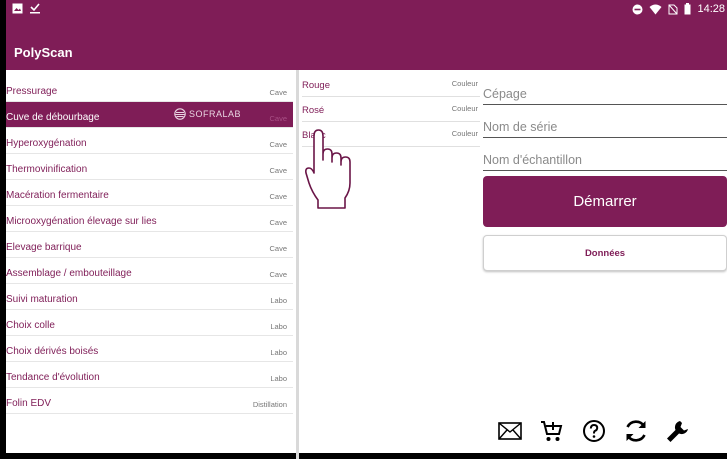 The image size is (727, 459). I want to click on analysis-form, so click(605, 121).